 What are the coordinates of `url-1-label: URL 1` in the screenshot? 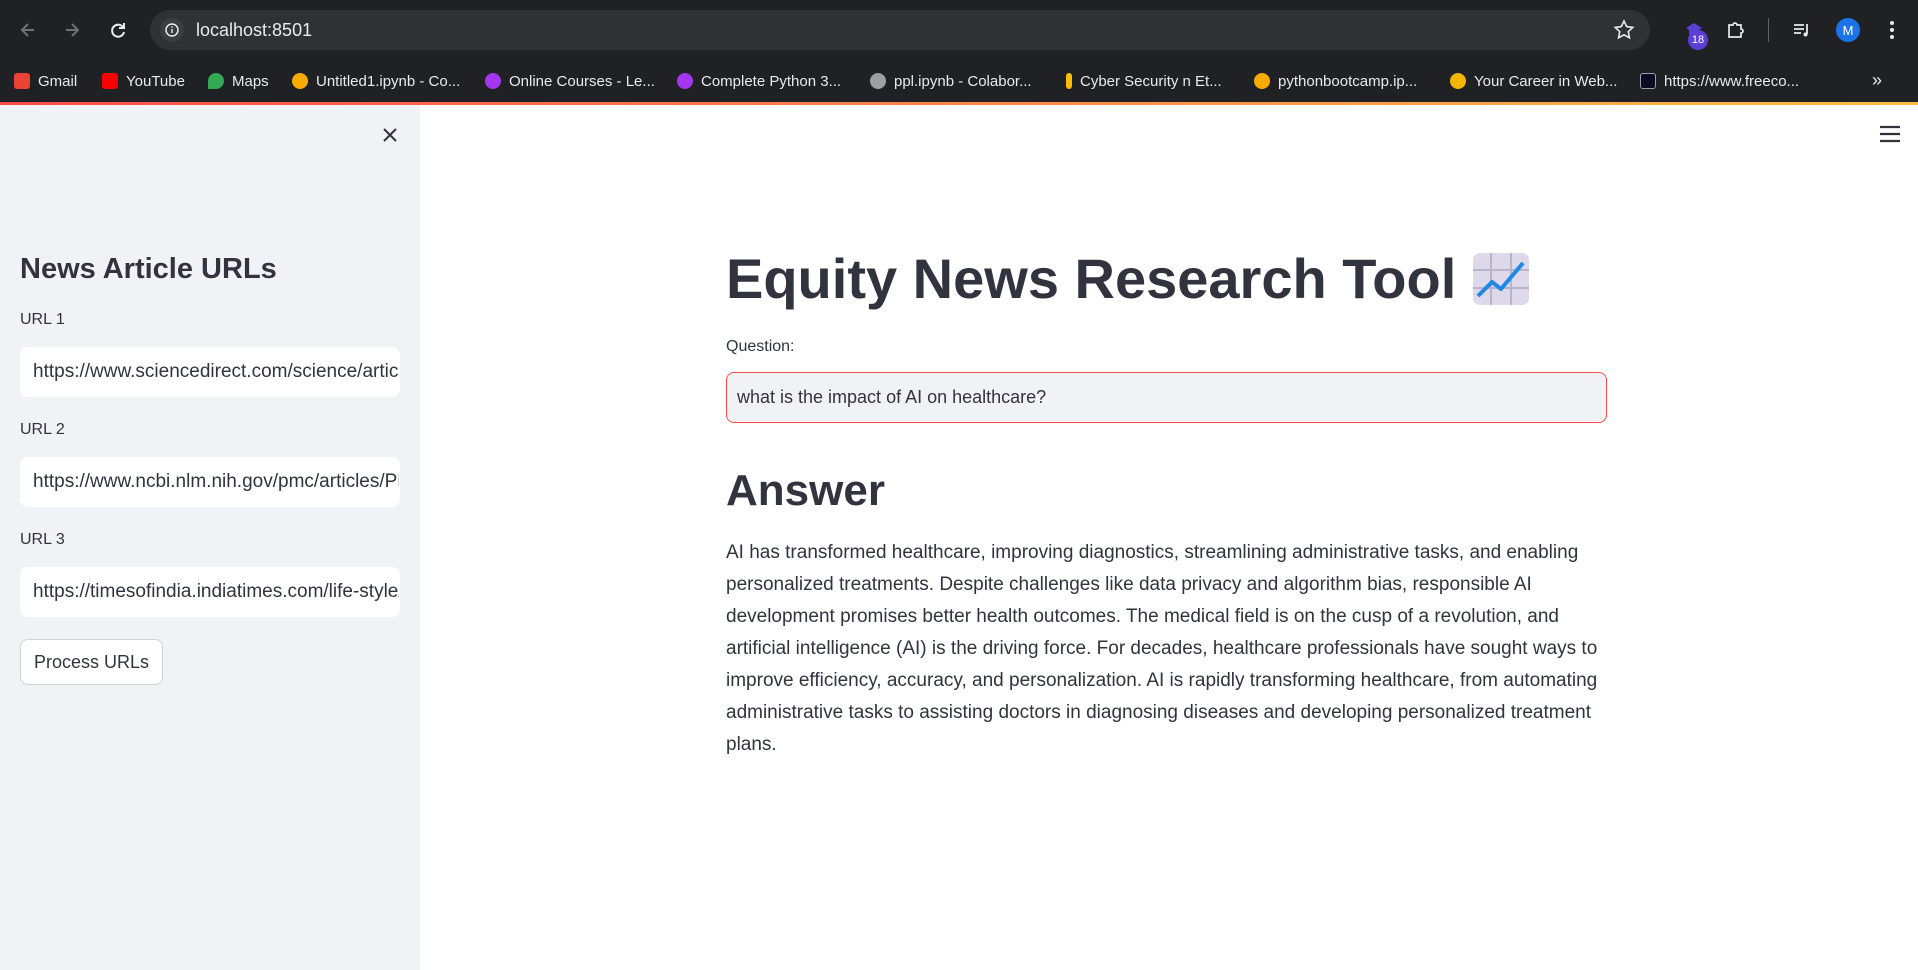 It's located at (42, 319).